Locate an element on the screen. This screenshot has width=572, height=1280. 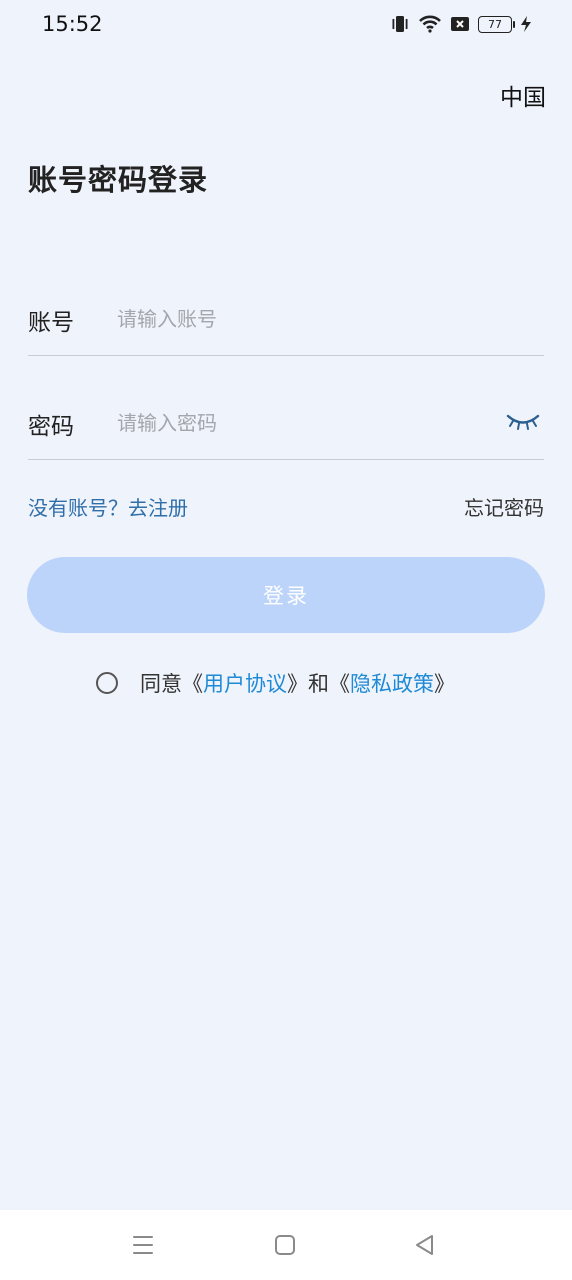
status-icons: 77 is located at coordinates (461, 24).